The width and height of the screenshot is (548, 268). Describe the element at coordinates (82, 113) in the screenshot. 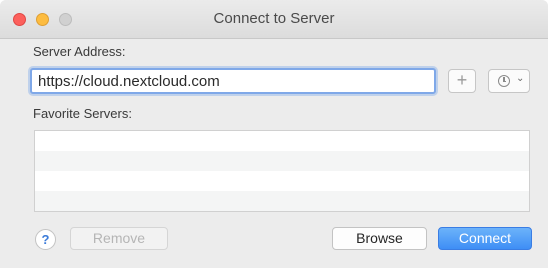

I see `favorite-servers-label: Favorite Servers:` at that location.